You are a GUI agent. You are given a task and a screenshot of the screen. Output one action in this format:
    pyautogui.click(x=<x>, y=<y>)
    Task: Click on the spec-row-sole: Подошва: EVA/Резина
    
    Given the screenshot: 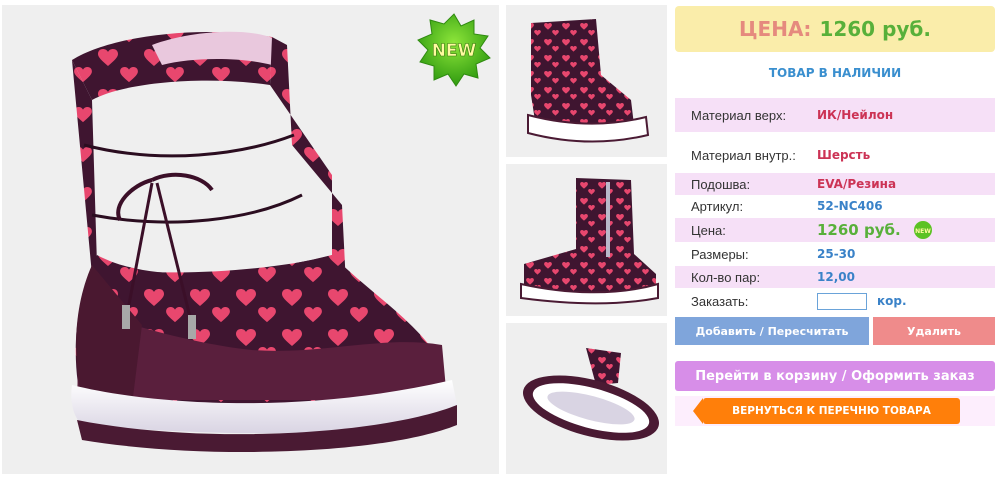 What is the action you would take?
    pyautogui.click(x=835, y=184)
    